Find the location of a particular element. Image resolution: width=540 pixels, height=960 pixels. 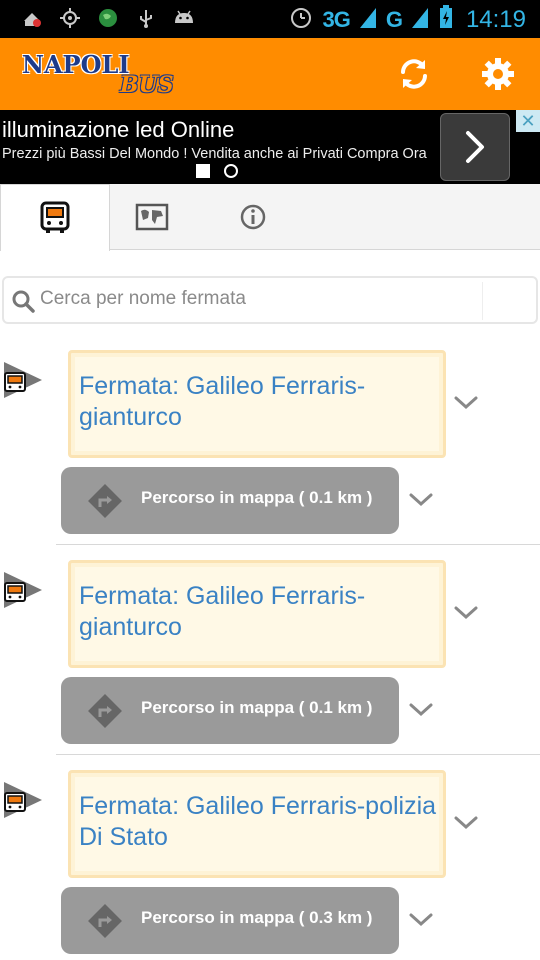

napoli-bus-logo: NAPOLI BUS is located at coordinates (107, 75).